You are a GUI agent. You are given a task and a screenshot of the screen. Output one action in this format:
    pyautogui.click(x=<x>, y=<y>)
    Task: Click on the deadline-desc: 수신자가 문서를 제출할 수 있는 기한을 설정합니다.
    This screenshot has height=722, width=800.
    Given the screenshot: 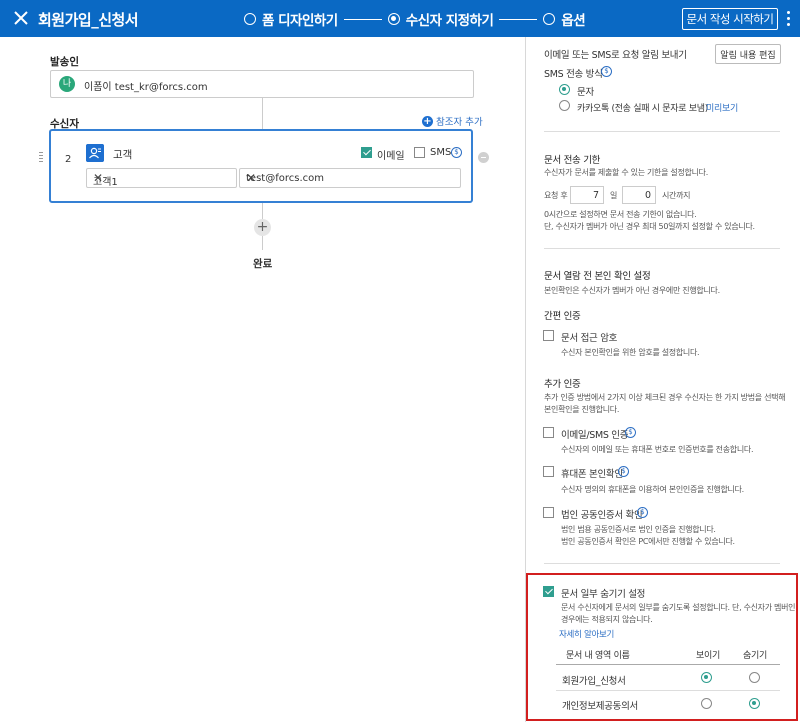 What is the action you would take?
    pyautogui.click(x=626, y=172)
    